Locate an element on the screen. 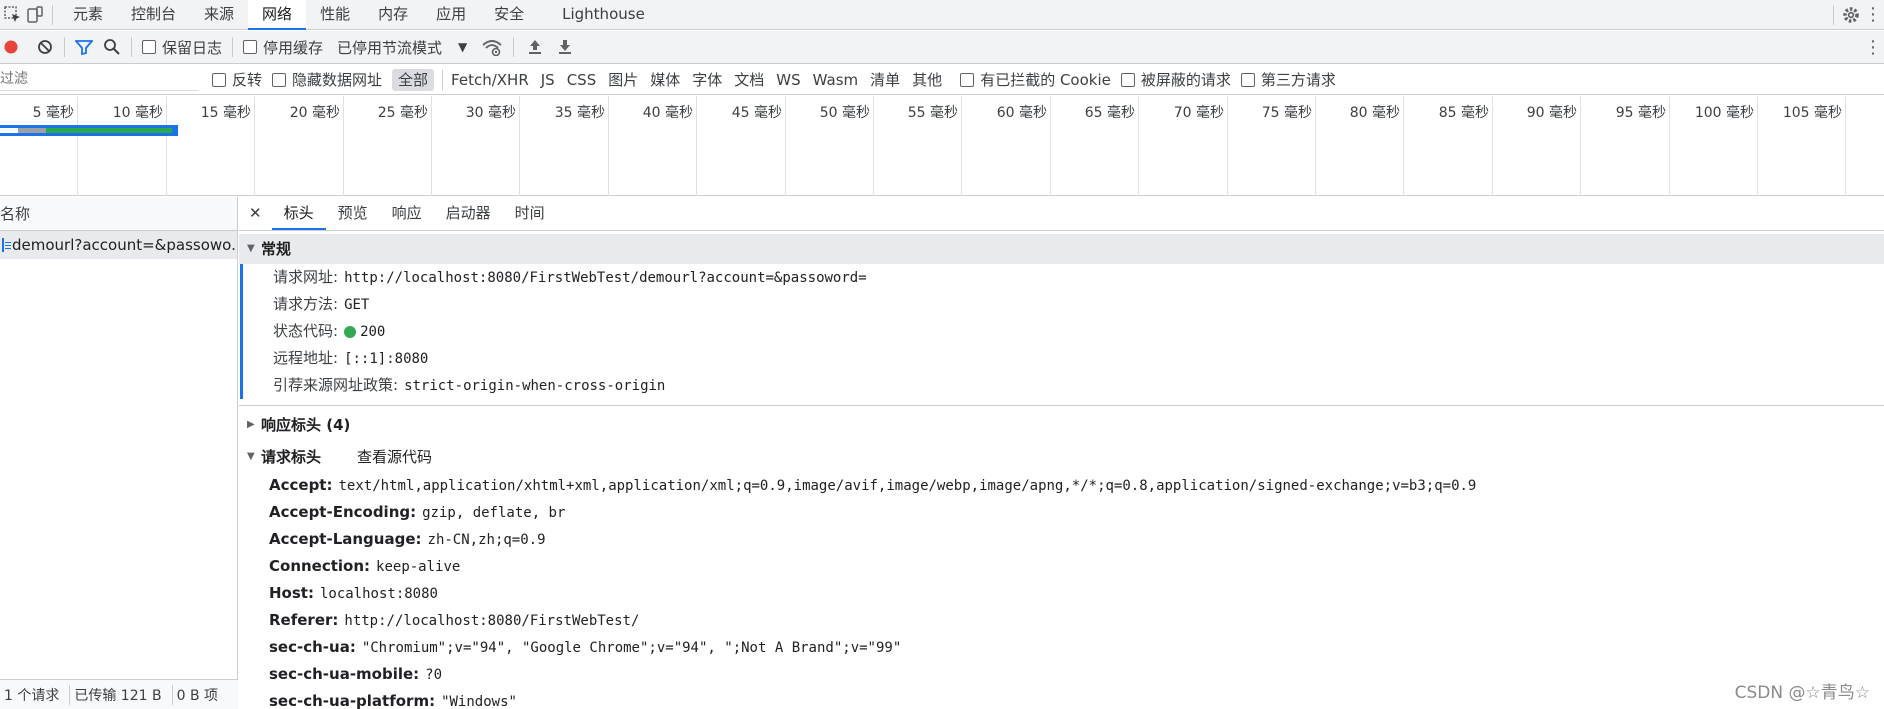 The image size is (1884, 709). type-filter-3: CSS is located at coordinates (582, 80).